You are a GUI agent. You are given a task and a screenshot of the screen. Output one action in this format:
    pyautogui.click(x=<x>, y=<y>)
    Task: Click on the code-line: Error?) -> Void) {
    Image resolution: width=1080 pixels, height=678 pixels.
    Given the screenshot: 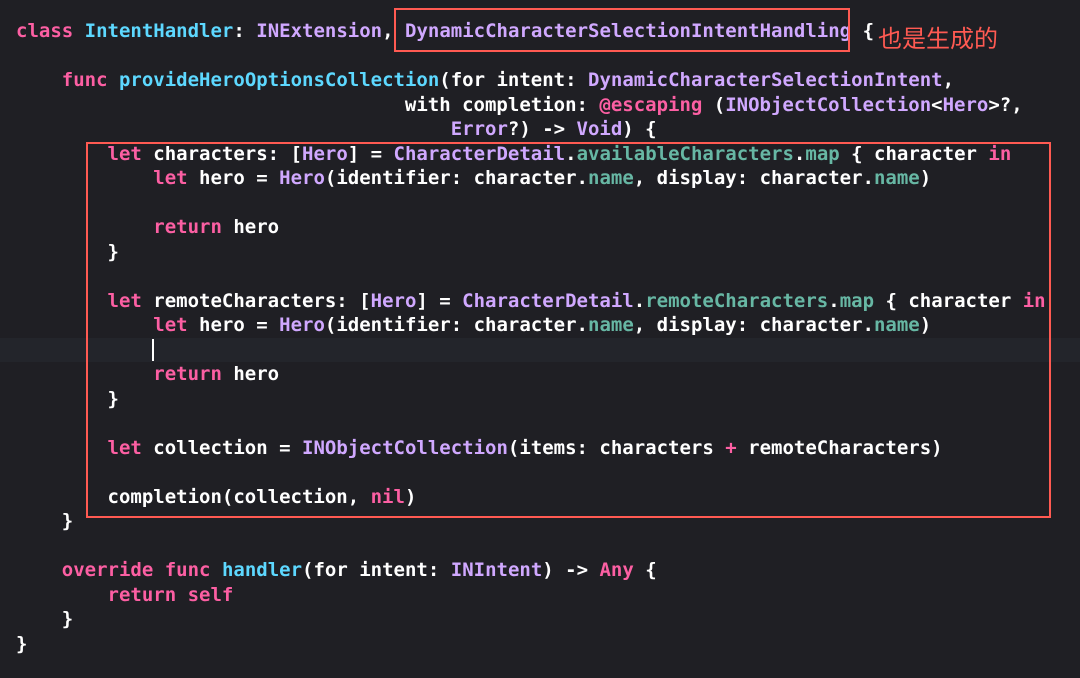 What is the action you would take?
    pyautogui.click(x=336, y=129)
    